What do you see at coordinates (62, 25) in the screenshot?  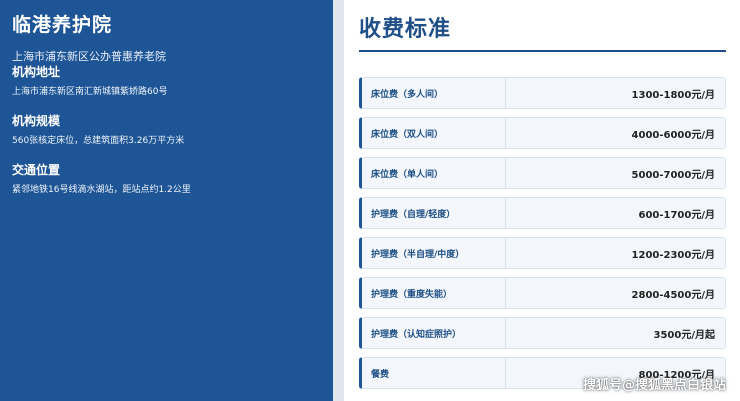 I see `institution-name: 临港养护院` at bounding box center [62, 25].